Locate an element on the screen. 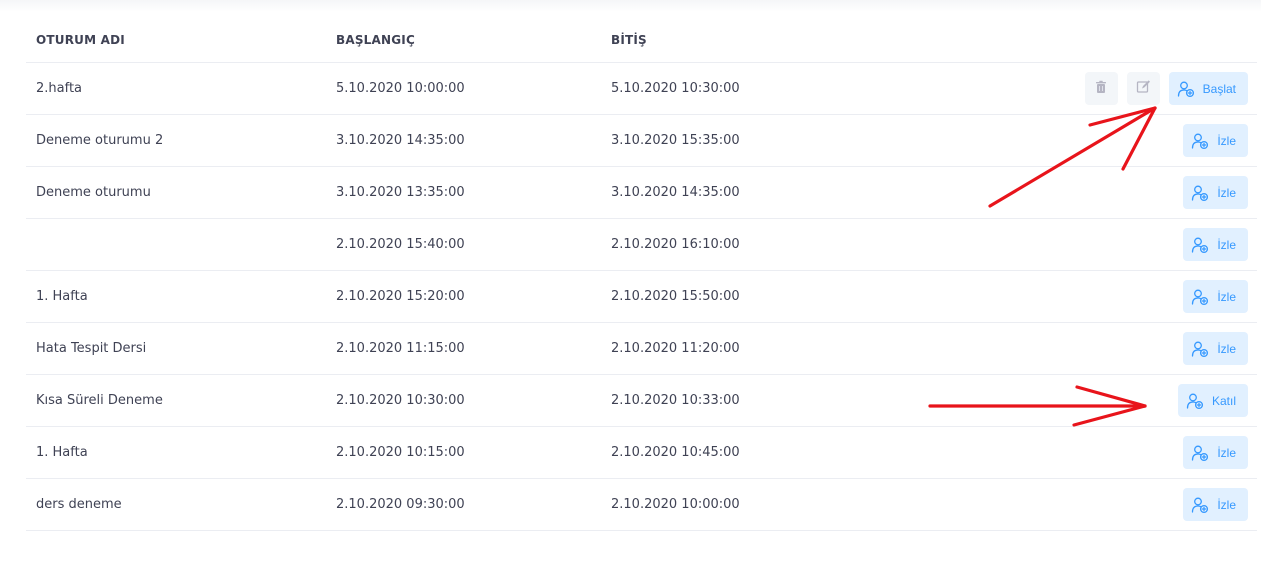 This screenshot has width=1261, height=569. end-time-cell: 2.10.2020 11:20:00 is located at coordinates (675, 348).